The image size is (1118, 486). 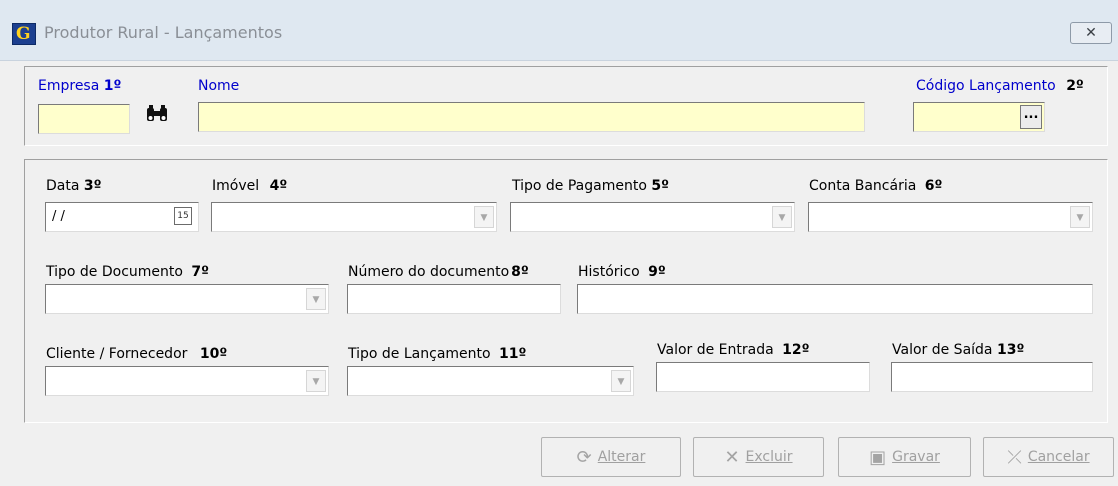 I want to click on conta-bancaria-label: Conta Bancária 6º, so click(x=876, y=186).